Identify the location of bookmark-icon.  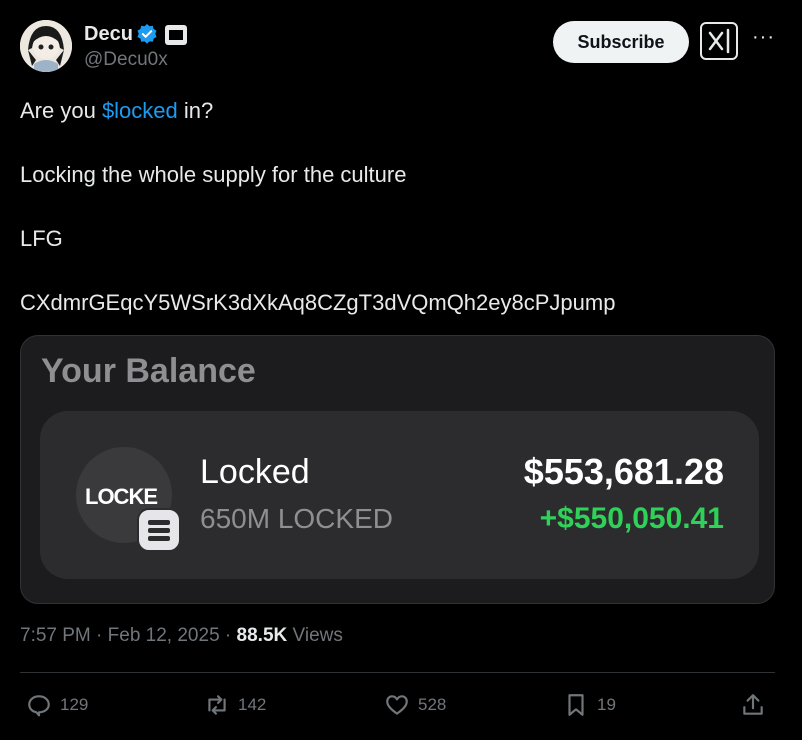
(576, 705).